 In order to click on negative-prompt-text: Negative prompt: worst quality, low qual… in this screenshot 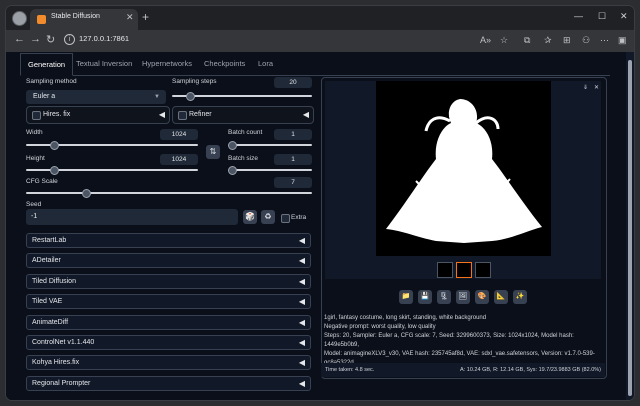, I will do `click(380, 327)`.